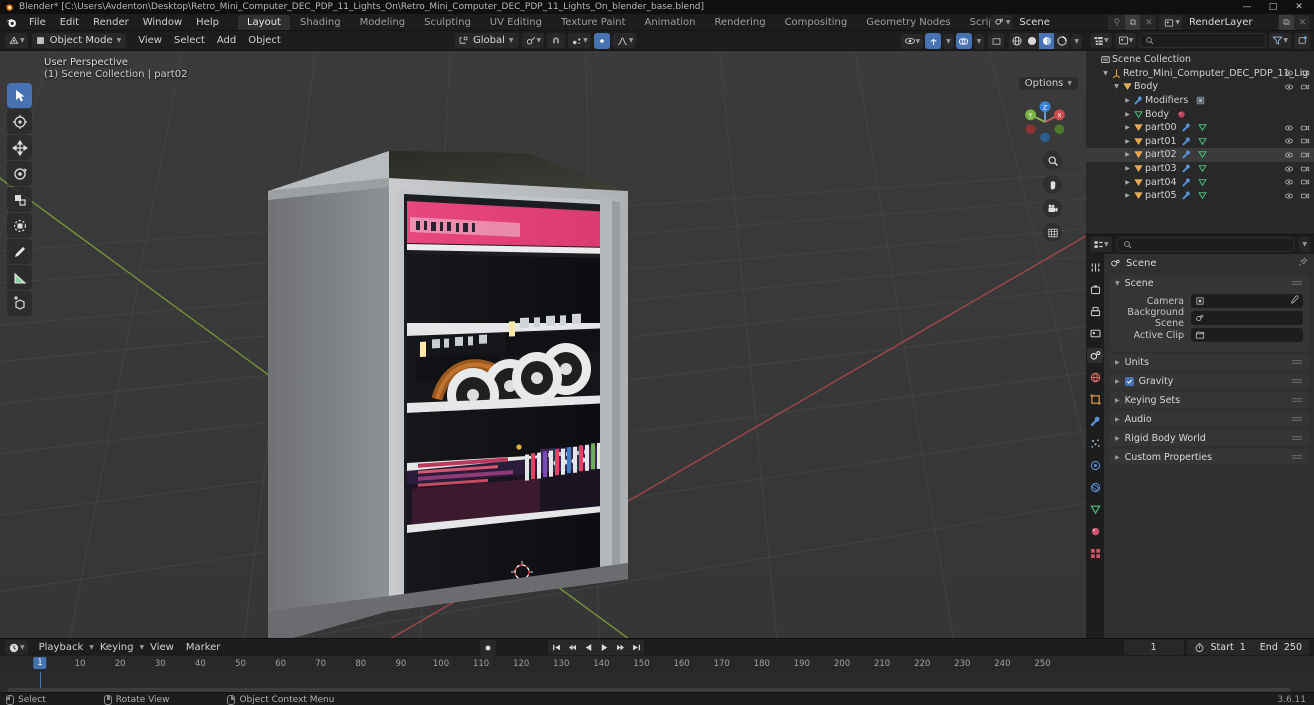 The image size is (1314, 705). What do you see at coordinates (739, 22) in the screenshot?
I see `tab-rendering: Rendering` at bounding box center [739, 22].